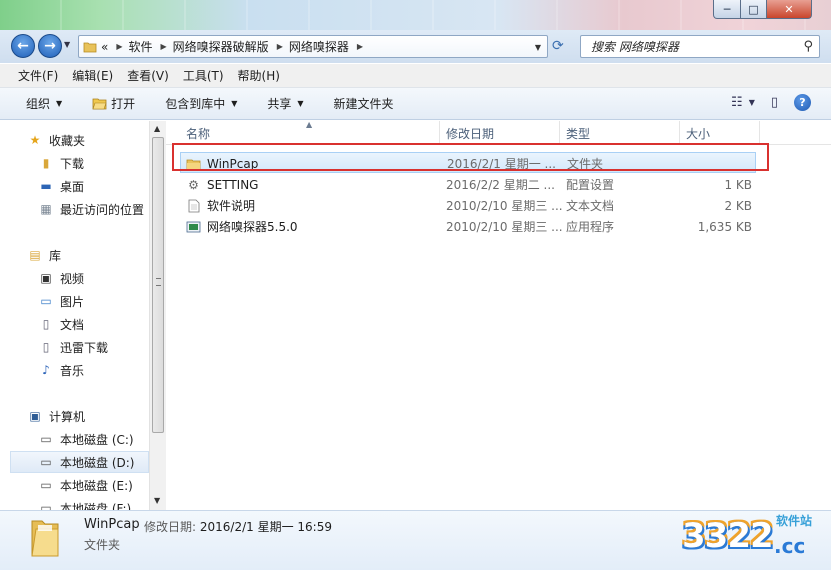  I want to click on nav-item-music: ♪ 音乐, so click(61, 370).